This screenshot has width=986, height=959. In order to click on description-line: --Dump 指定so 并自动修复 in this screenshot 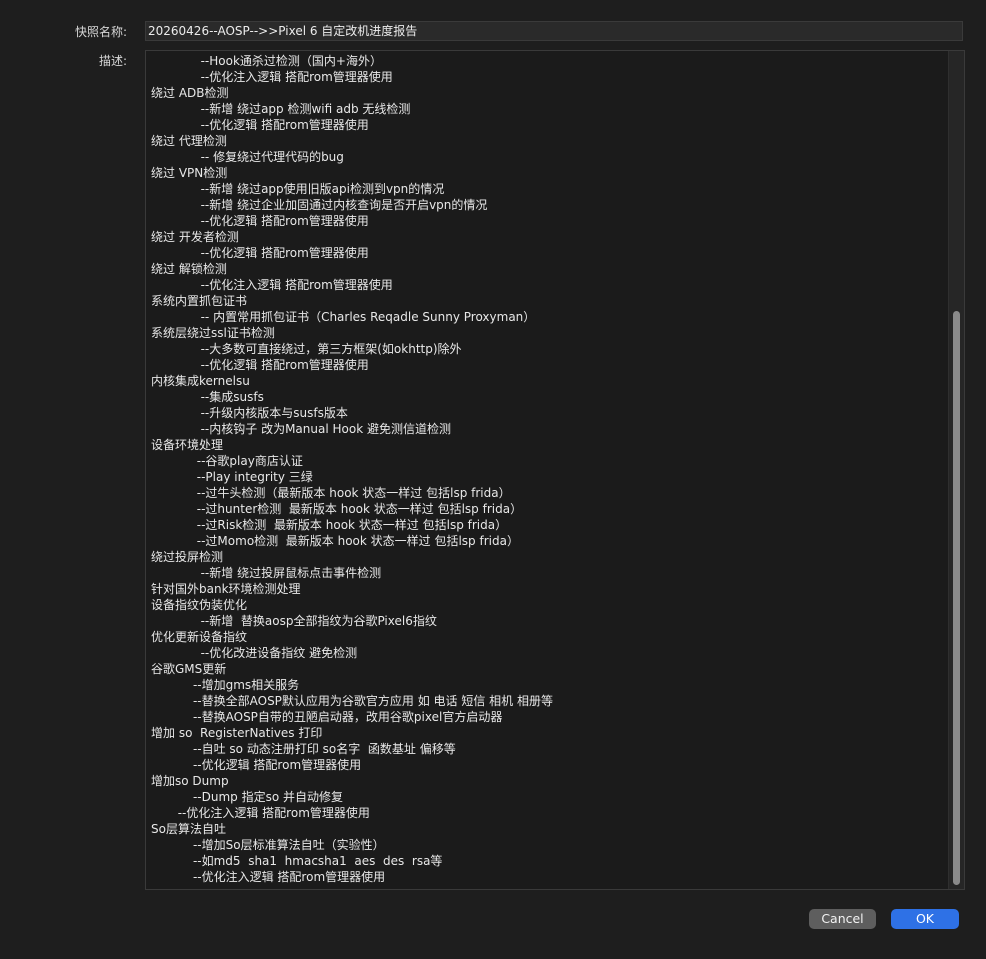, I will do `click(247, 797)`.